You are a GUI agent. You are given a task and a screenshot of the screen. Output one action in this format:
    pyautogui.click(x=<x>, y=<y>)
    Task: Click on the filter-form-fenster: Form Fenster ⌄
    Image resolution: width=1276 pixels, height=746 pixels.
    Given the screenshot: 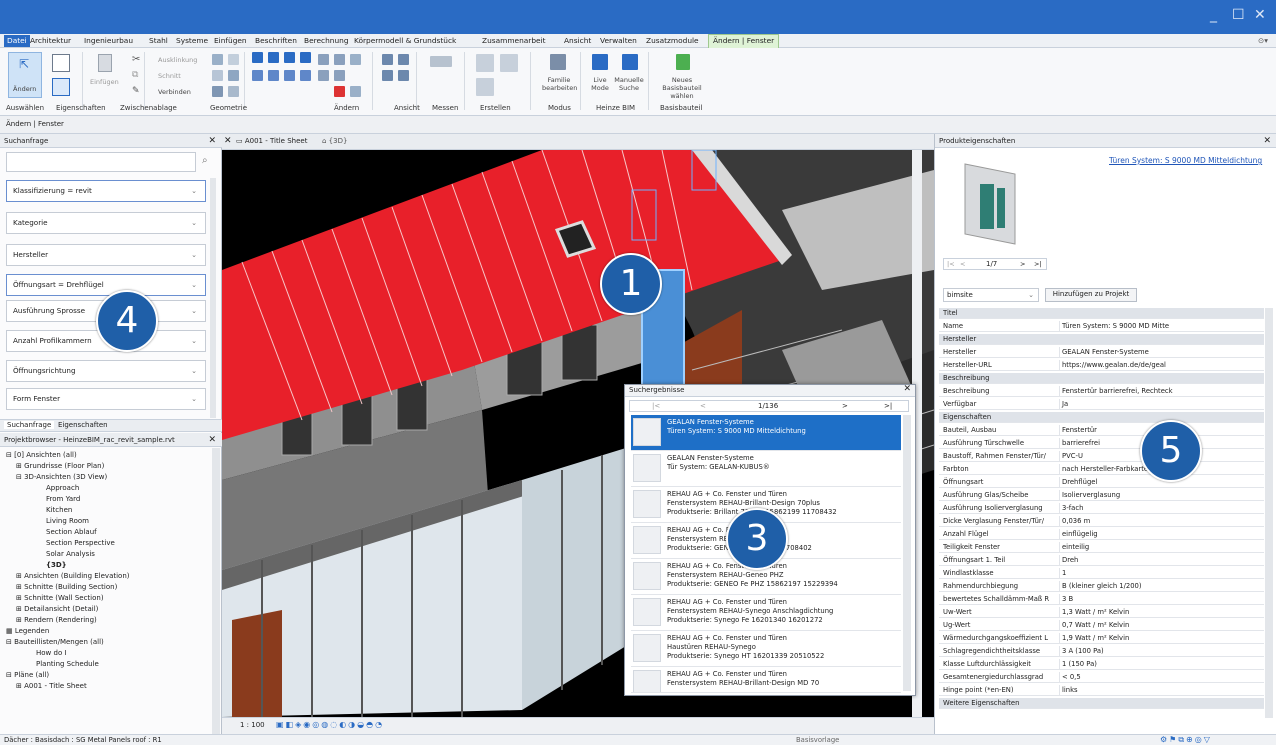 What is the action you would take?
    pyautogui.click(x=106, y=399)
    